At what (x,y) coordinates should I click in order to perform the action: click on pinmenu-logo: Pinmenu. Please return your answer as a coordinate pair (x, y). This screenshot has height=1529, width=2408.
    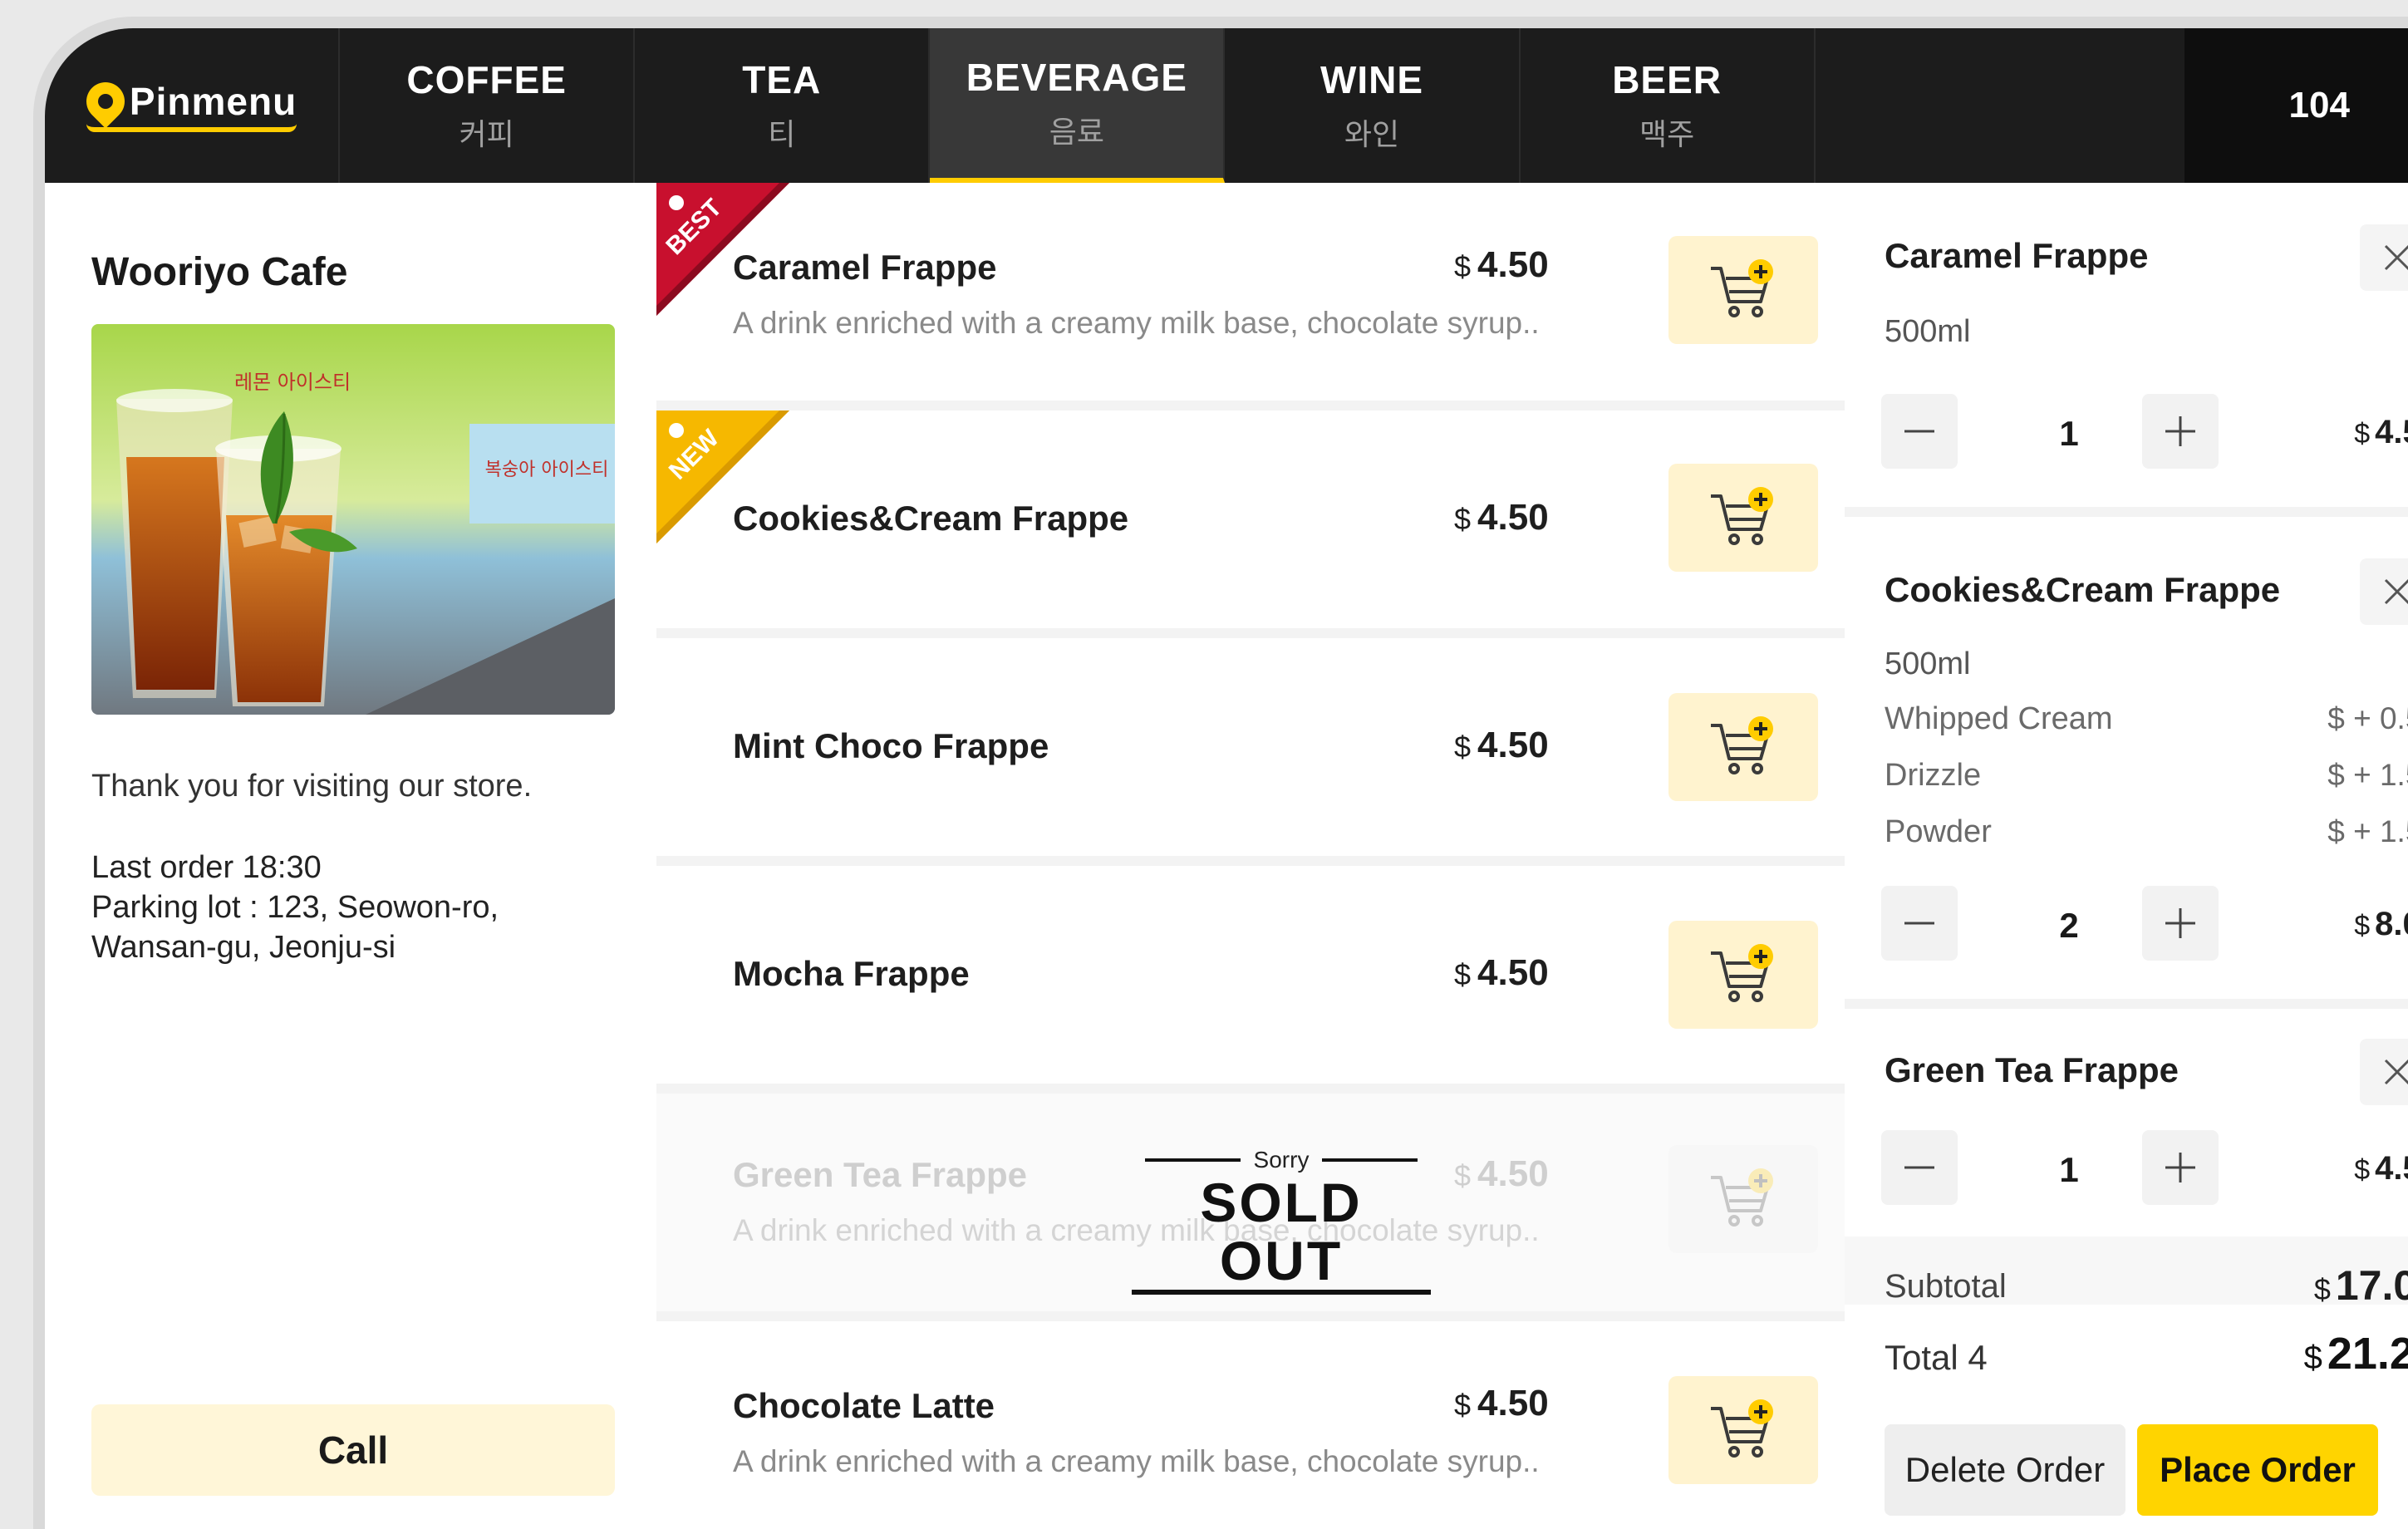
    Looking at the image, I should click on (187, 103).